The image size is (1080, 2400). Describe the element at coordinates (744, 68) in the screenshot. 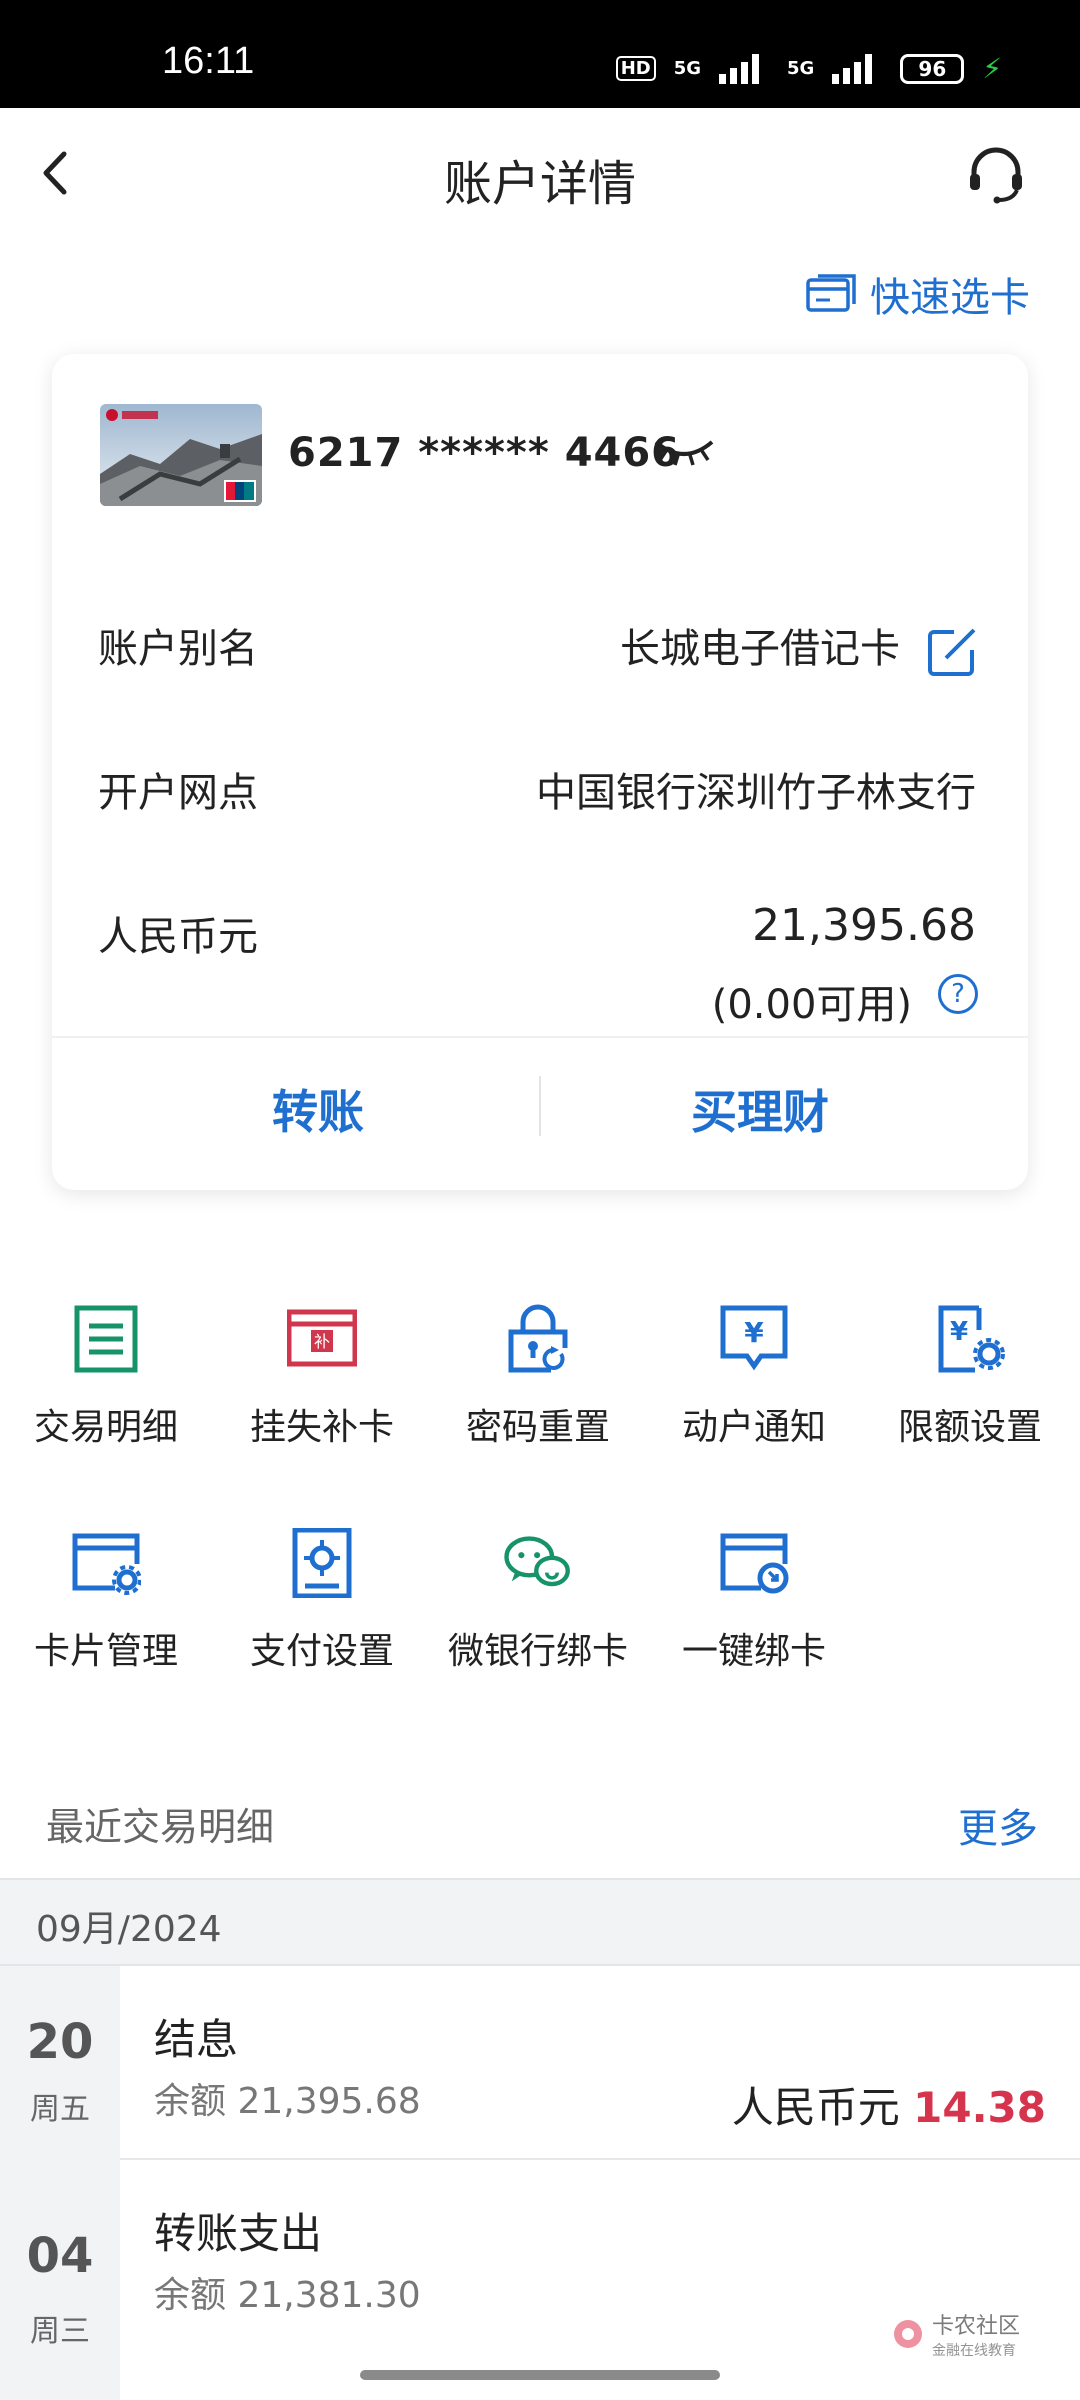

I see `signal-icon` at that location.